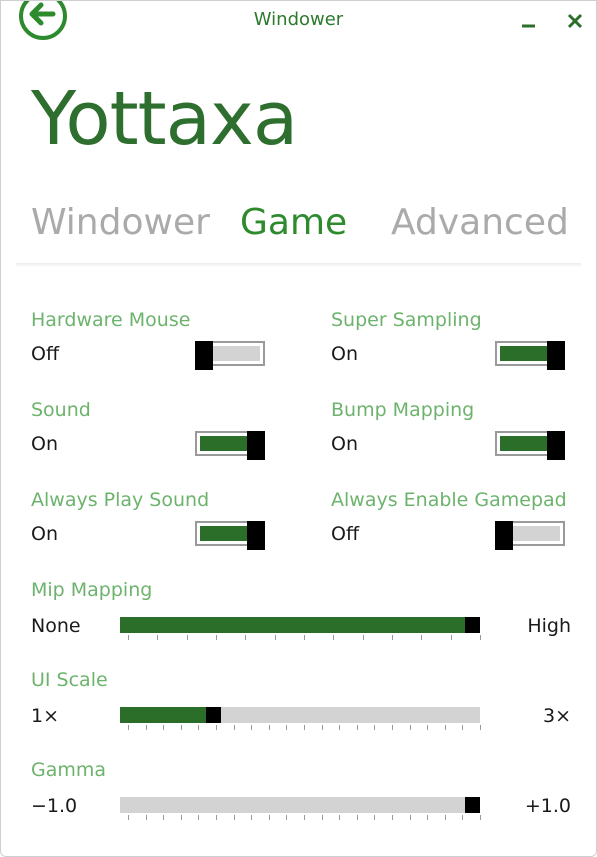 The width and height of the screenshot is (597, 857). I want to click on slider-max-label: +1.0, so click(547, 806).